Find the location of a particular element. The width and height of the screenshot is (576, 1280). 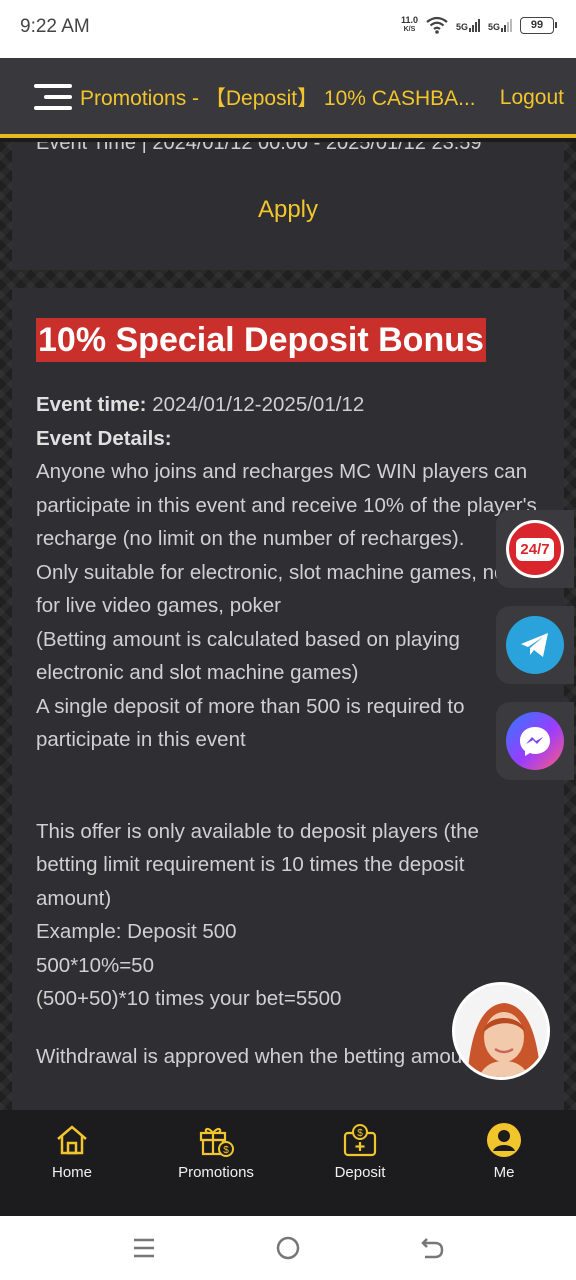

home-icon is located at coordinates (72, 1140).